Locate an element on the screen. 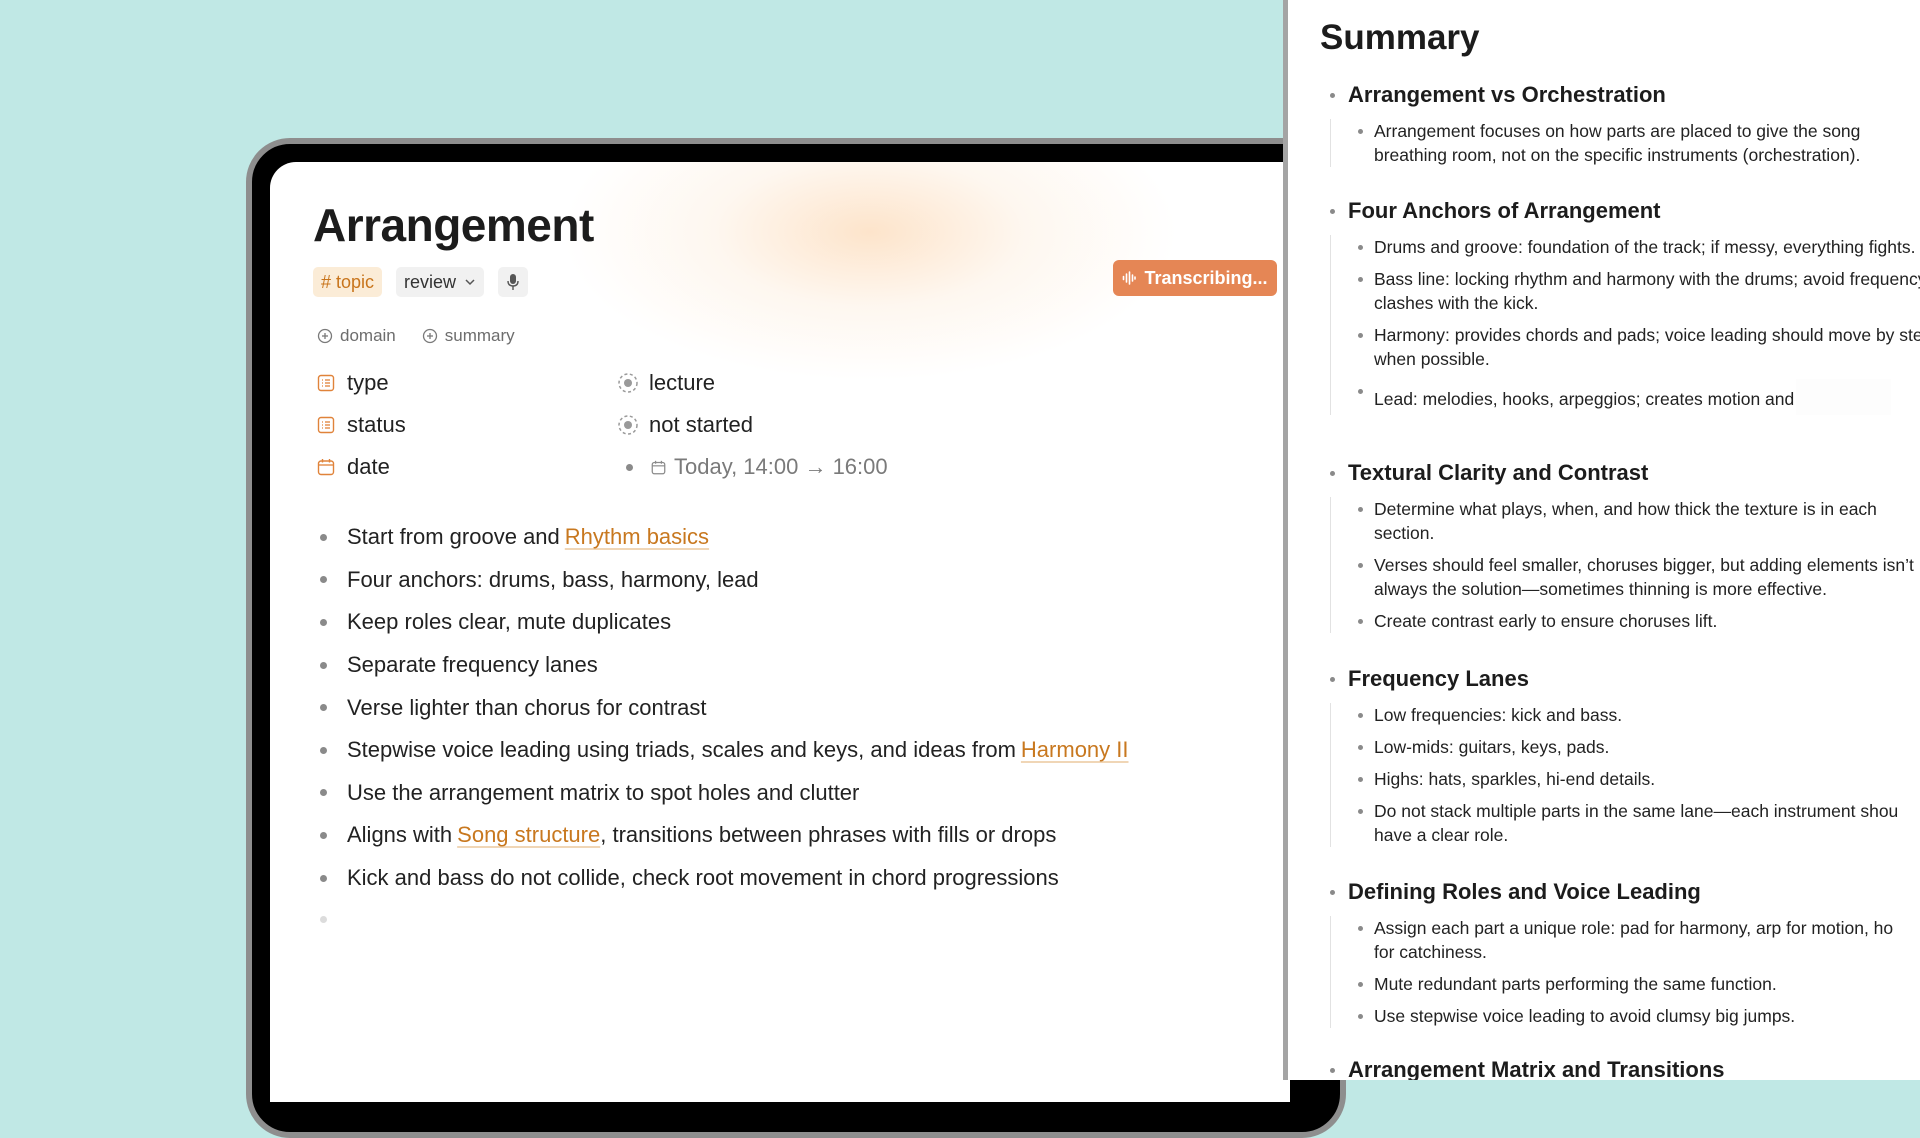  empty-bullet is located at coordinates (323, 919).